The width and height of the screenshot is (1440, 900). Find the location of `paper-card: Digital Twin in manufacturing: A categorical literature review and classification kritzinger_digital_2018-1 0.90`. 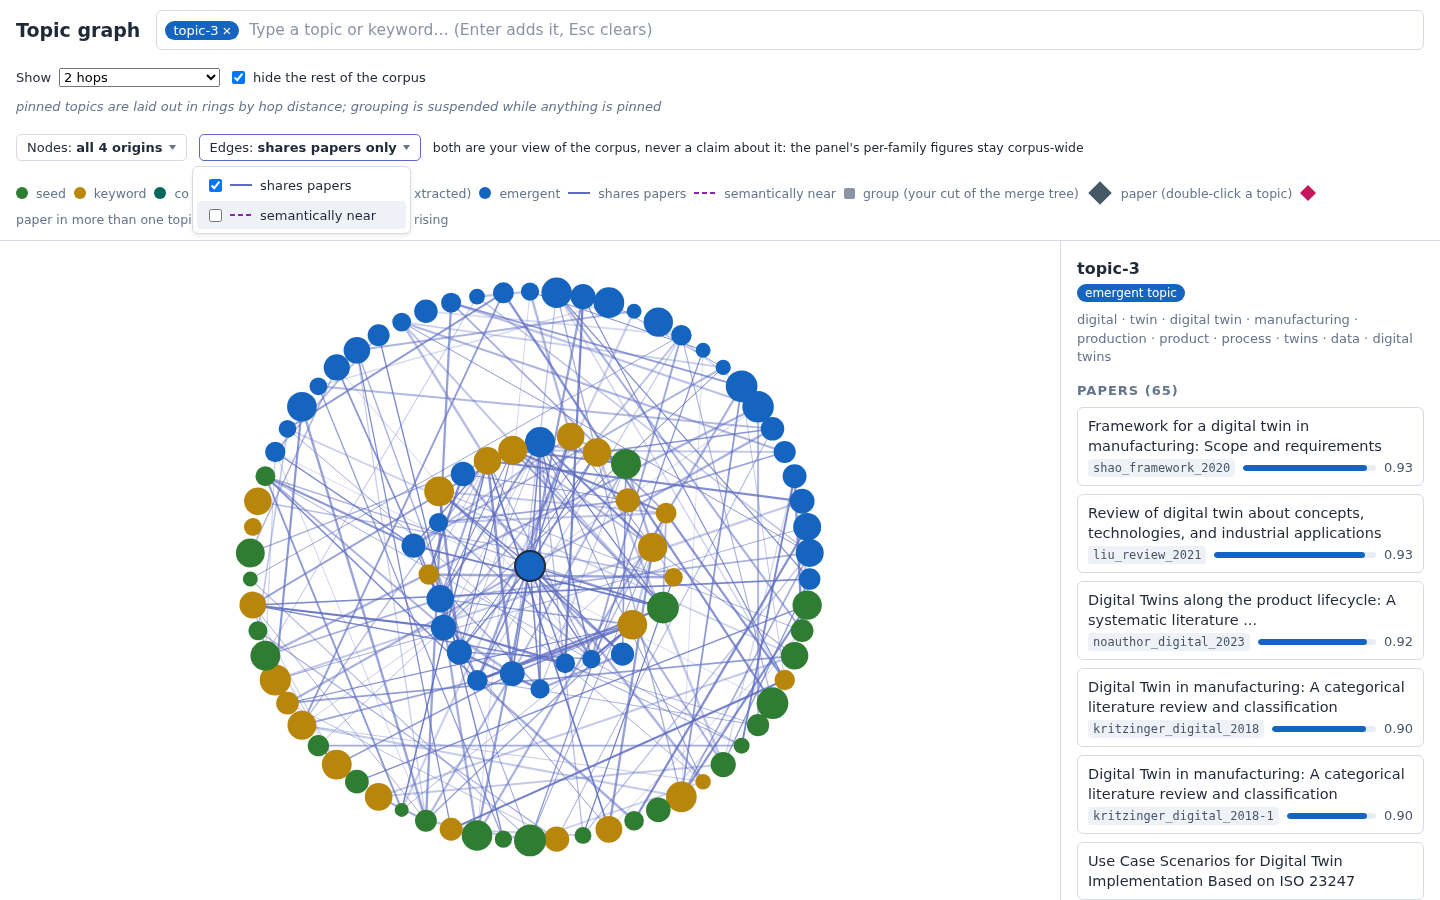

paper-card: Digital Twin in manufacturing: A categorical literature review and classification kritzinger_digital_2018-1 0.90 is located at coordinates (1250, 794).